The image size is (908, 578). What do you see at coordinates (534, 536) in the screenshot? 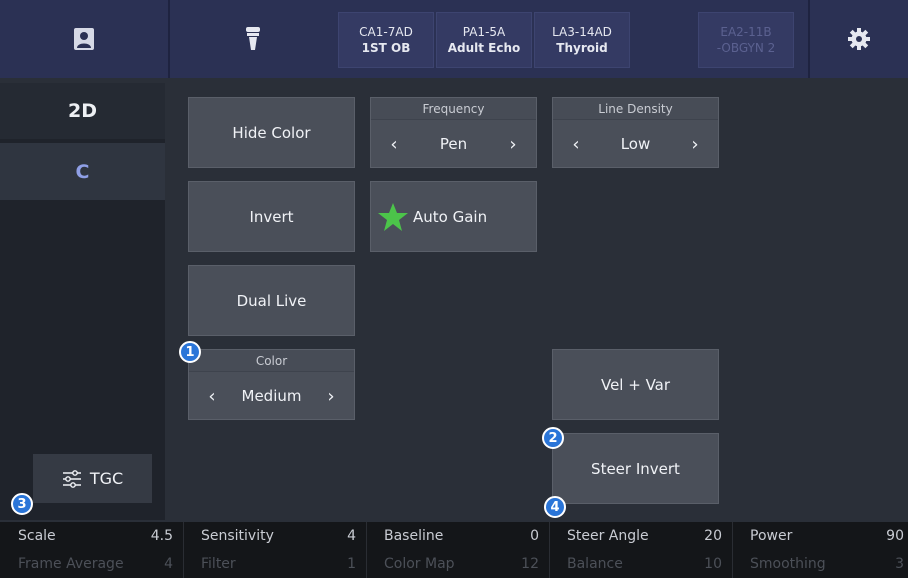
I see `param-value: 0` at bounding box center [534, 536].